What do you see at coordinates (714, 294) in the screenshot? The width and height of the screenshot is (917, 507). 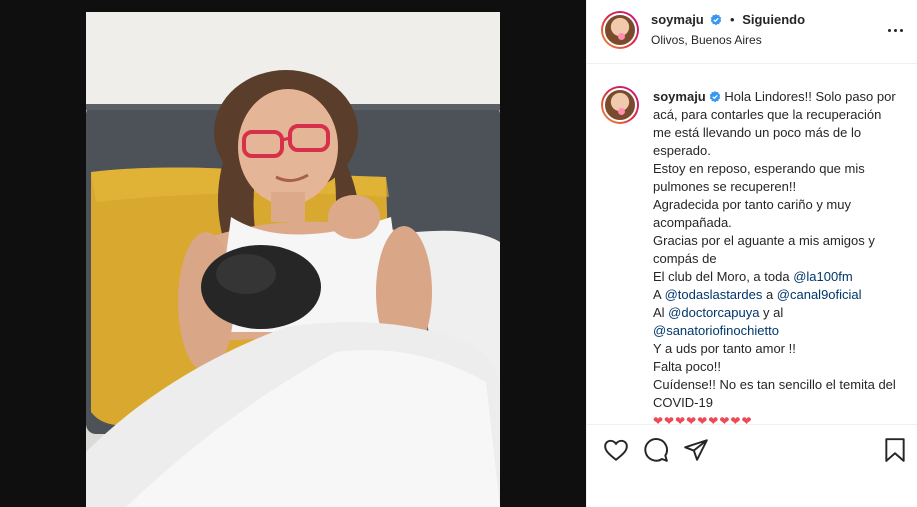 I see `mention-link: @todaslastardes` at bounding box center [714, 294].